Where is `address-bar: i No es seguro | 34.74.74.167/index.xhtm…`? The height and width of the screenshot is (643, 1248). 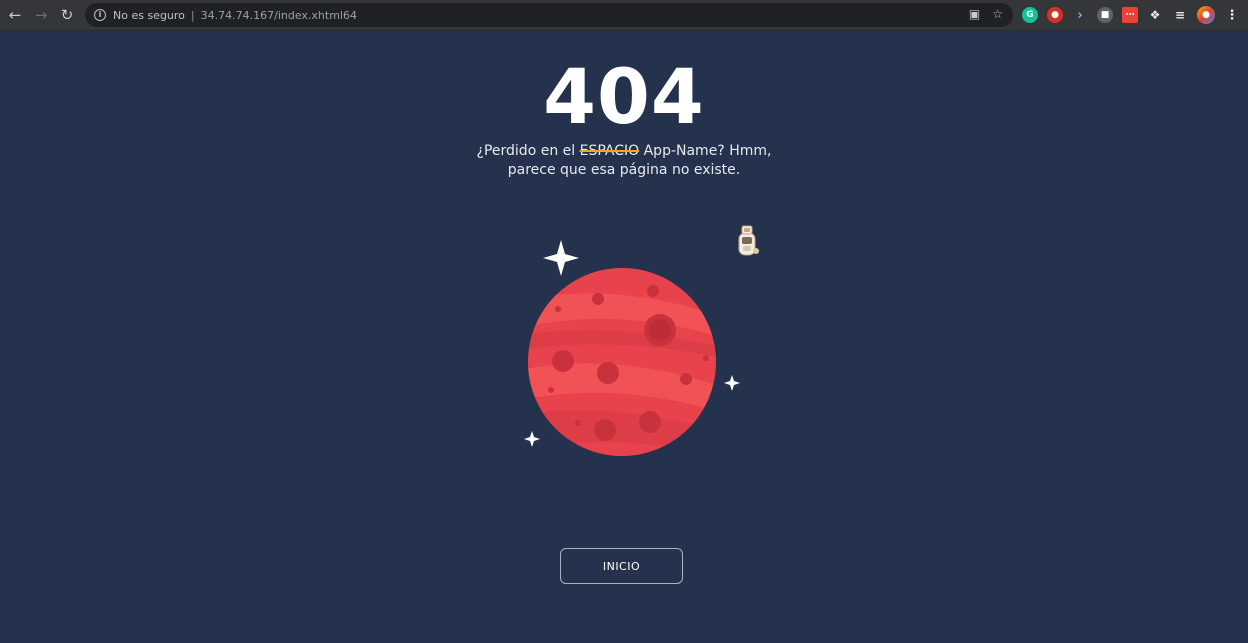 address-bar: i No es seguro | 34.74.74.167/index.xhtm… is located at coordinates (549, 15).